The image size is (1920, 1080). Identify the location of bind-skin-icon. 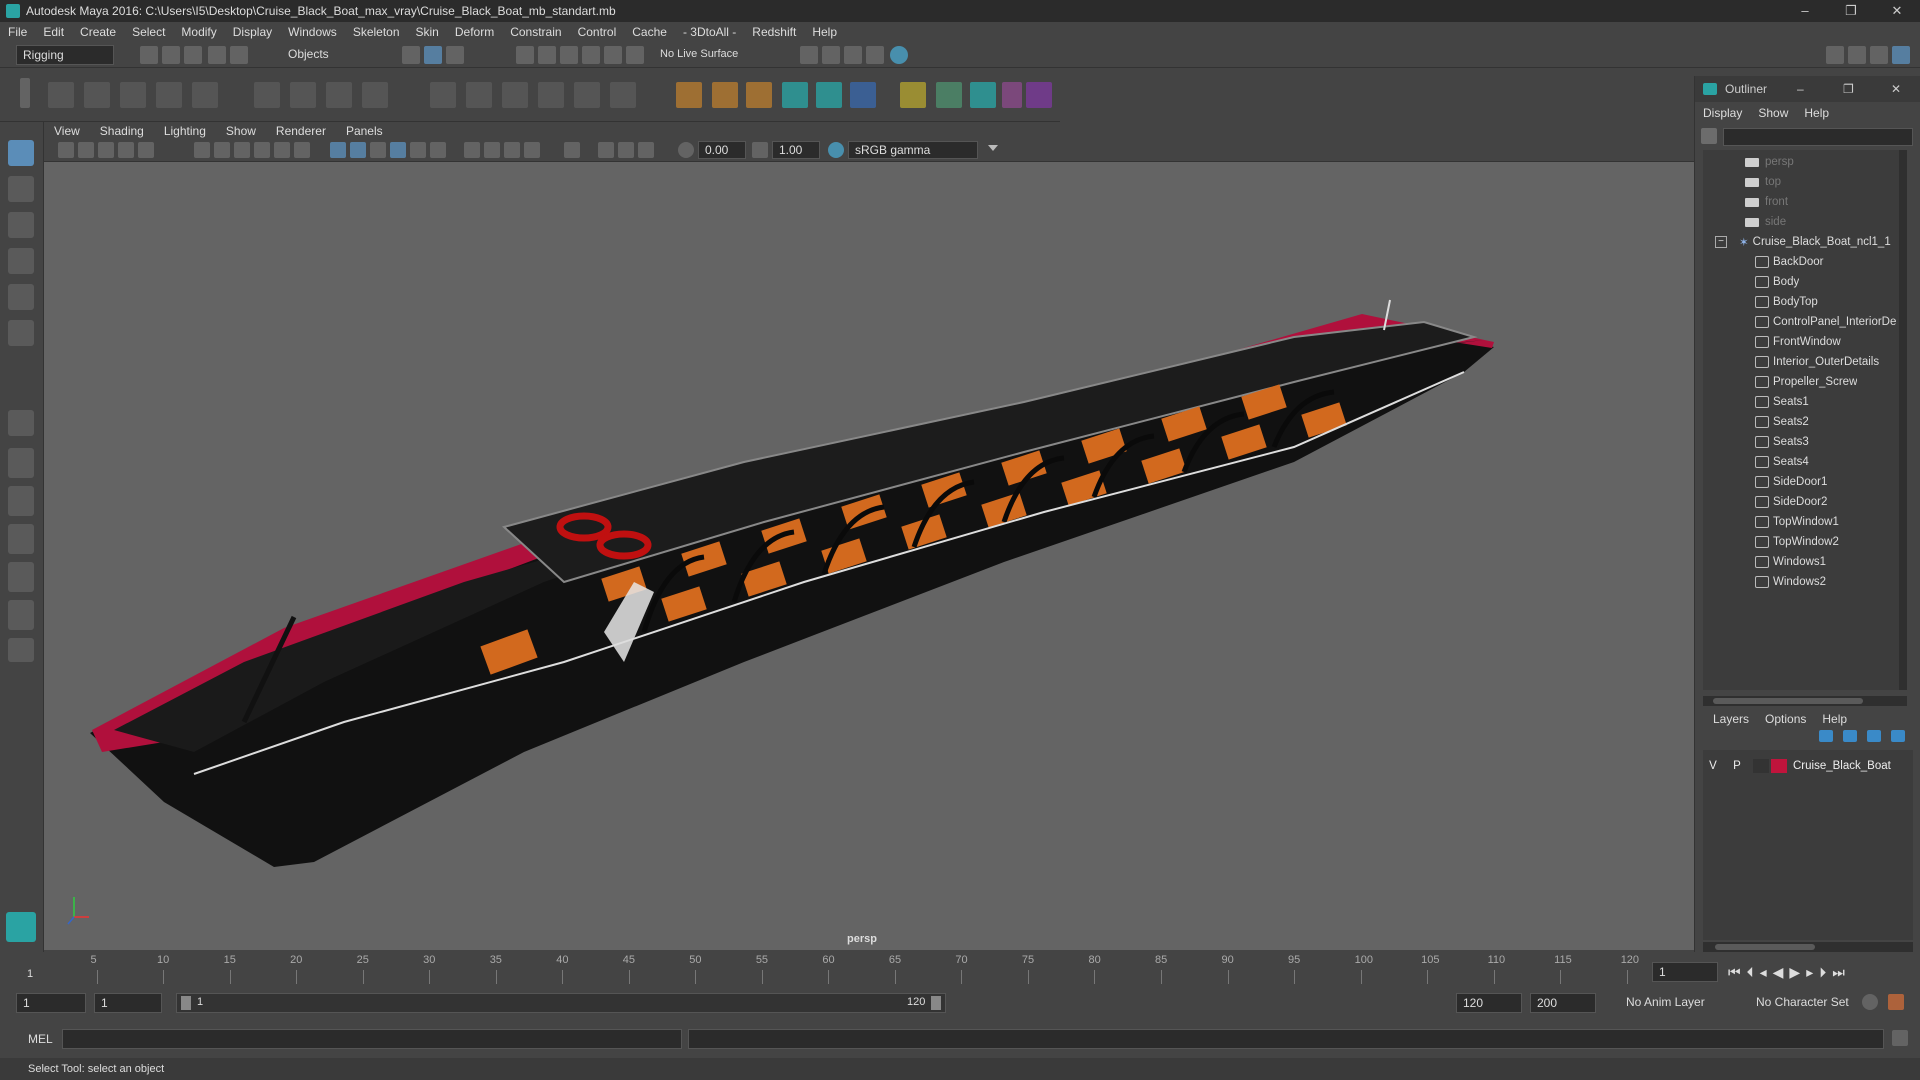
(267, 95).